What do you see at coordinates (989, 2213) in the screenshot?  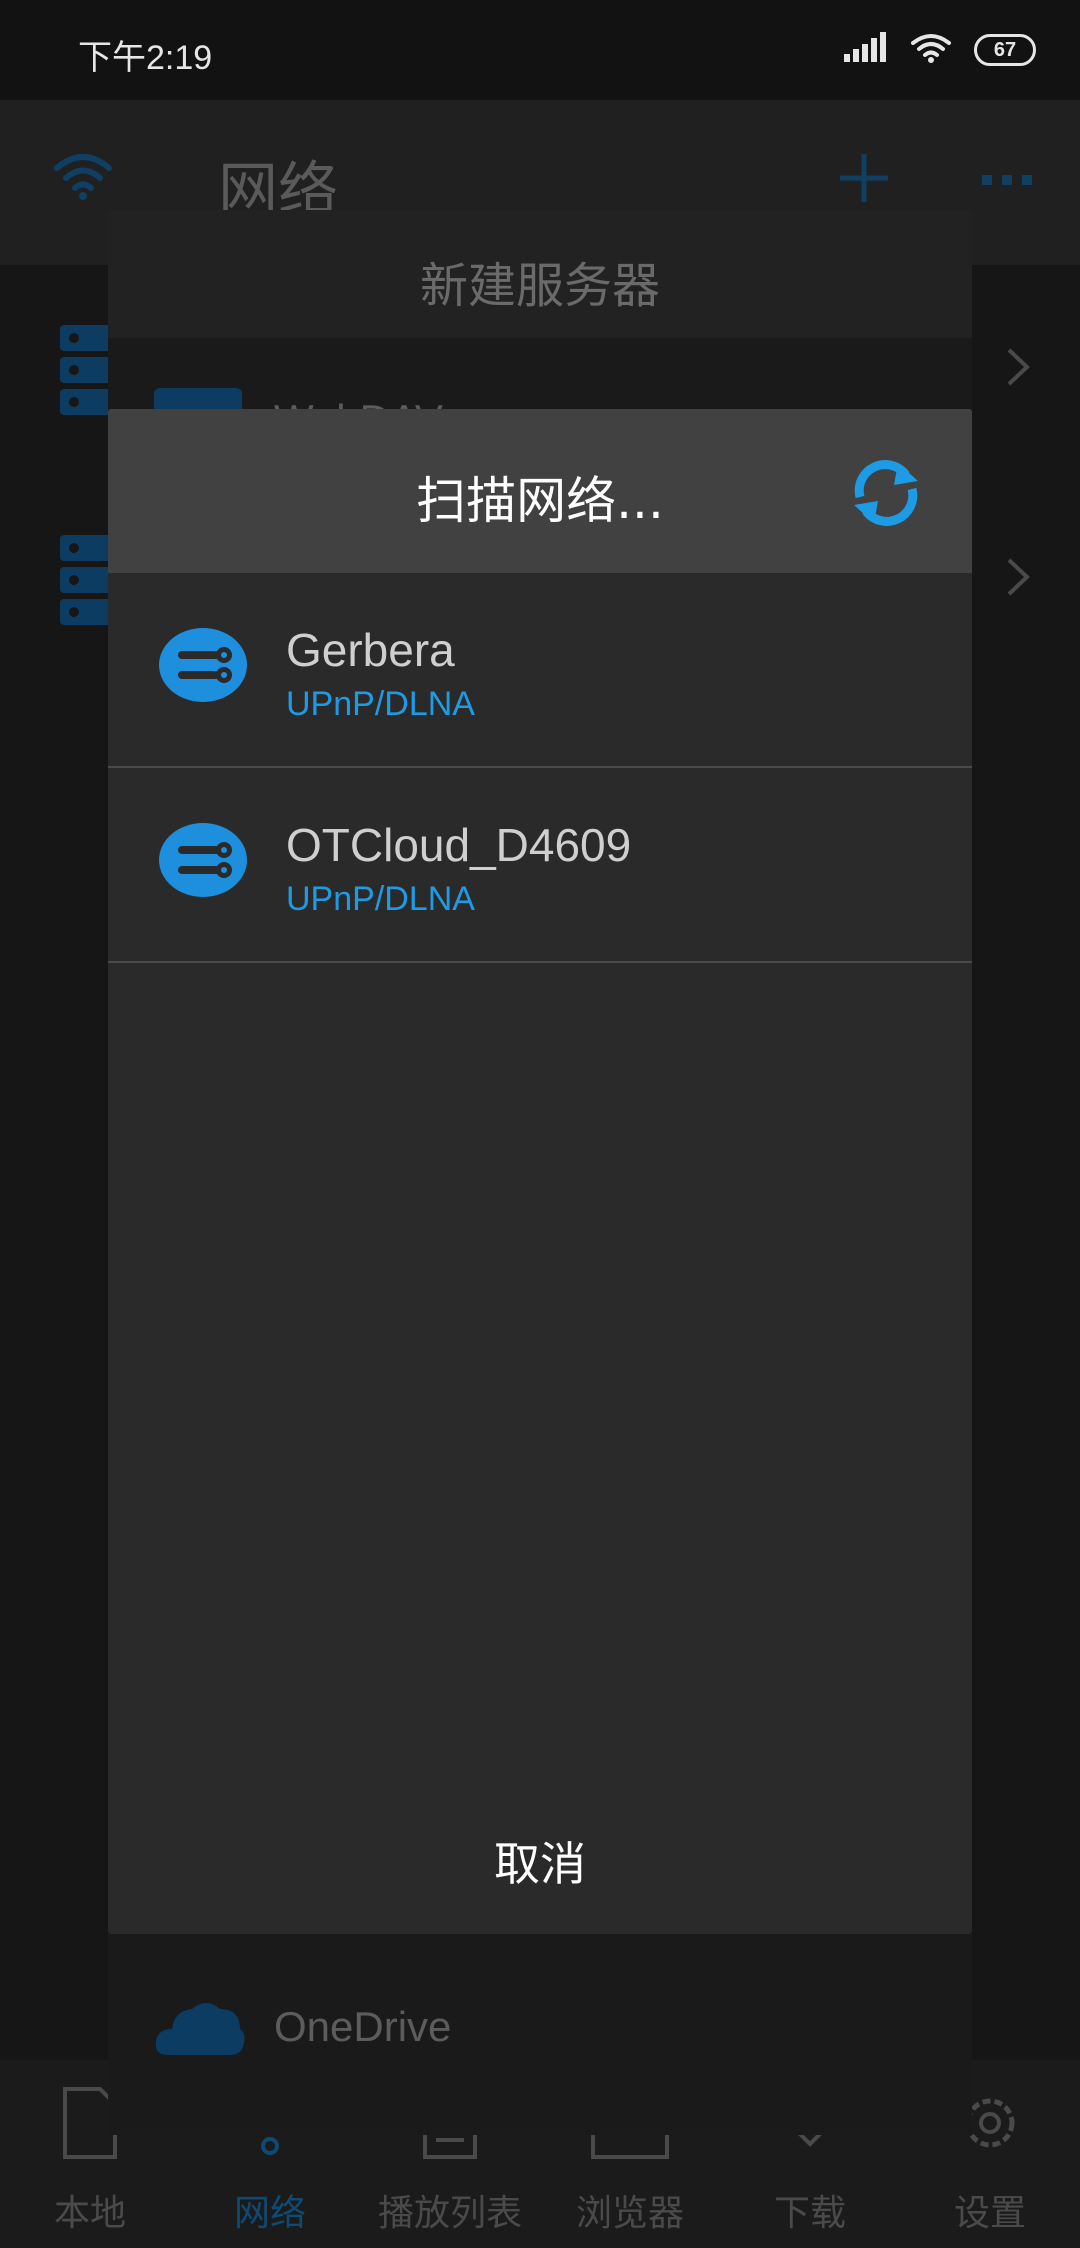 I see `nav-label: 设置` at bounding box center [989, 2213].